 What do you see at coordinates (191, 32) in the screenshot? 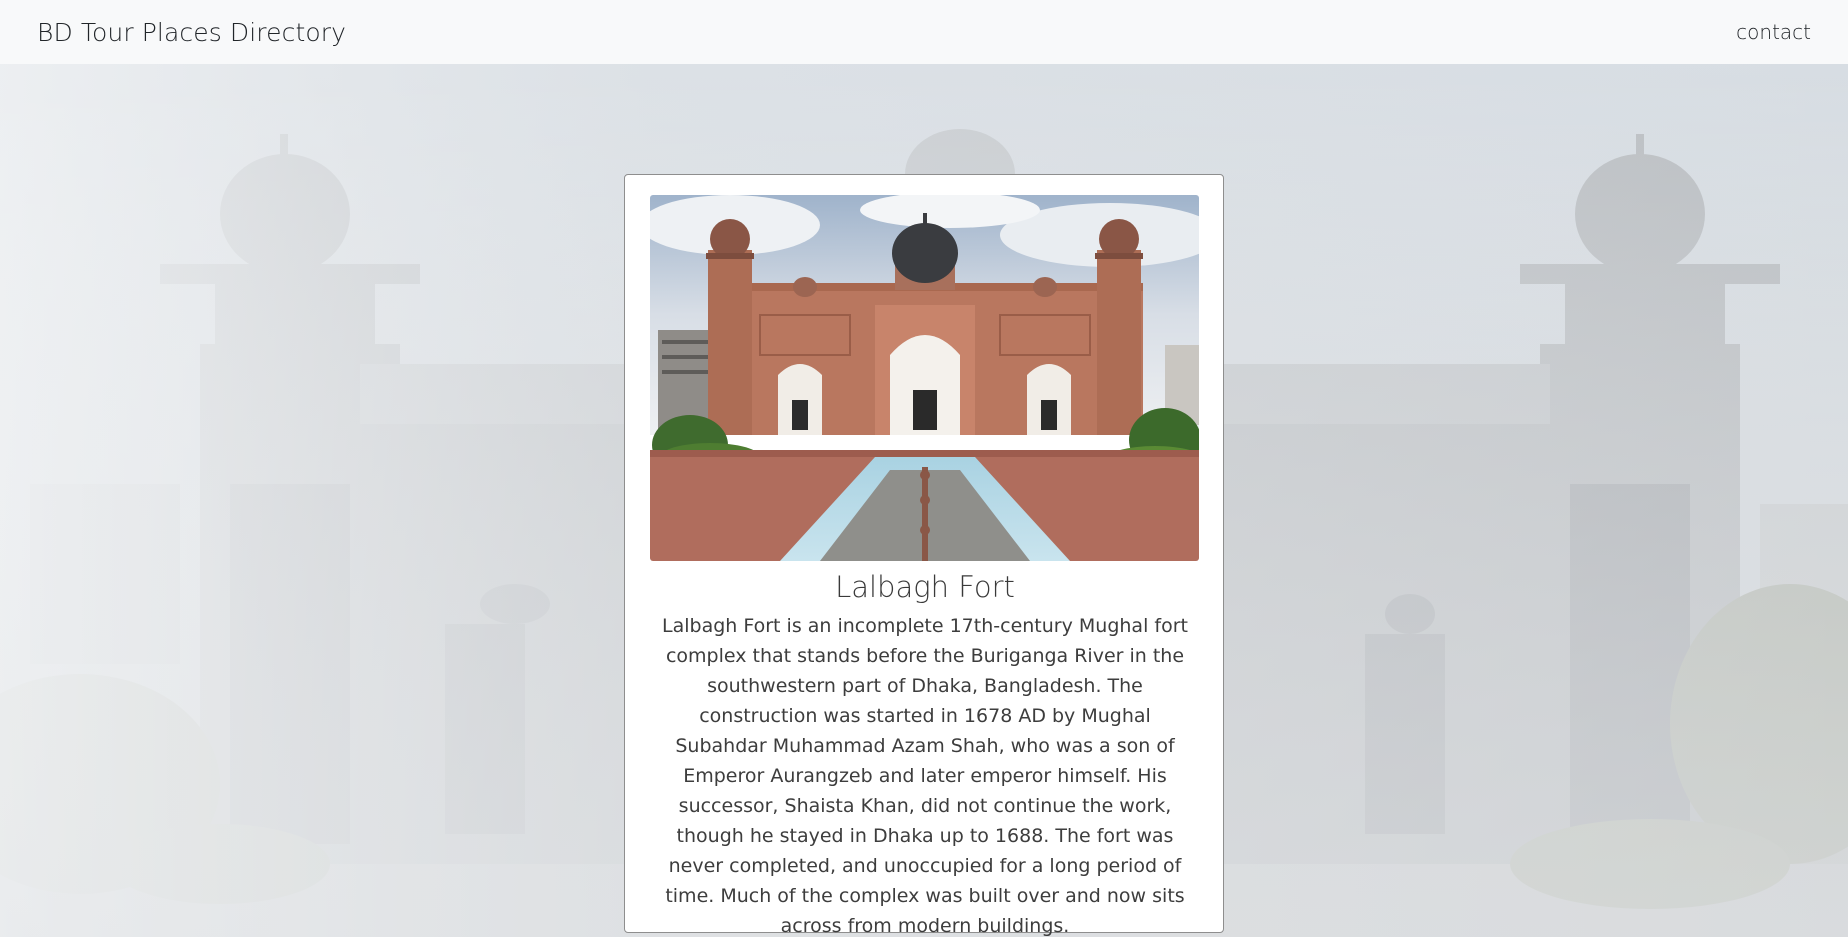
I see `brand-link: BD Tour Places Directory` at bounding box center [191, 32].